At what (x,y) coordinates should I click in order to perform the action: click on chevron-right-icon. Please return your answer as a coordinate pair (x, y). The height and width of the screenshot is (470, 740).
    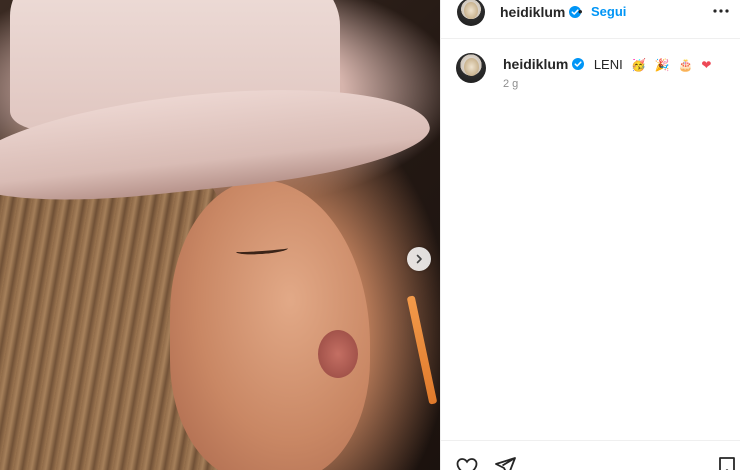
    Looking at the image, I should click on (419, 259).